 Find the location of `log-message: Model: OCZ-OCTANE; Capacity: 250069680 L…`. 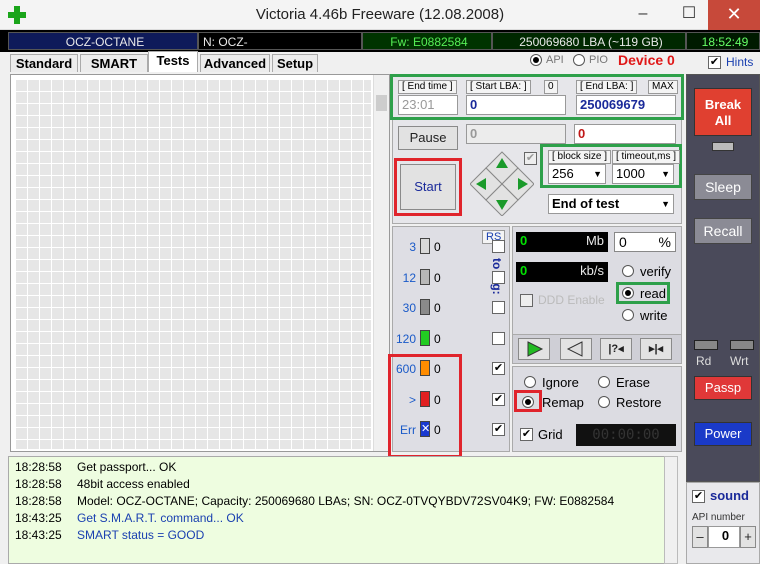

log-message: Model: OCZ-OCTANE; Capacity: 250069680 L… is located at coordinates (346, 501).